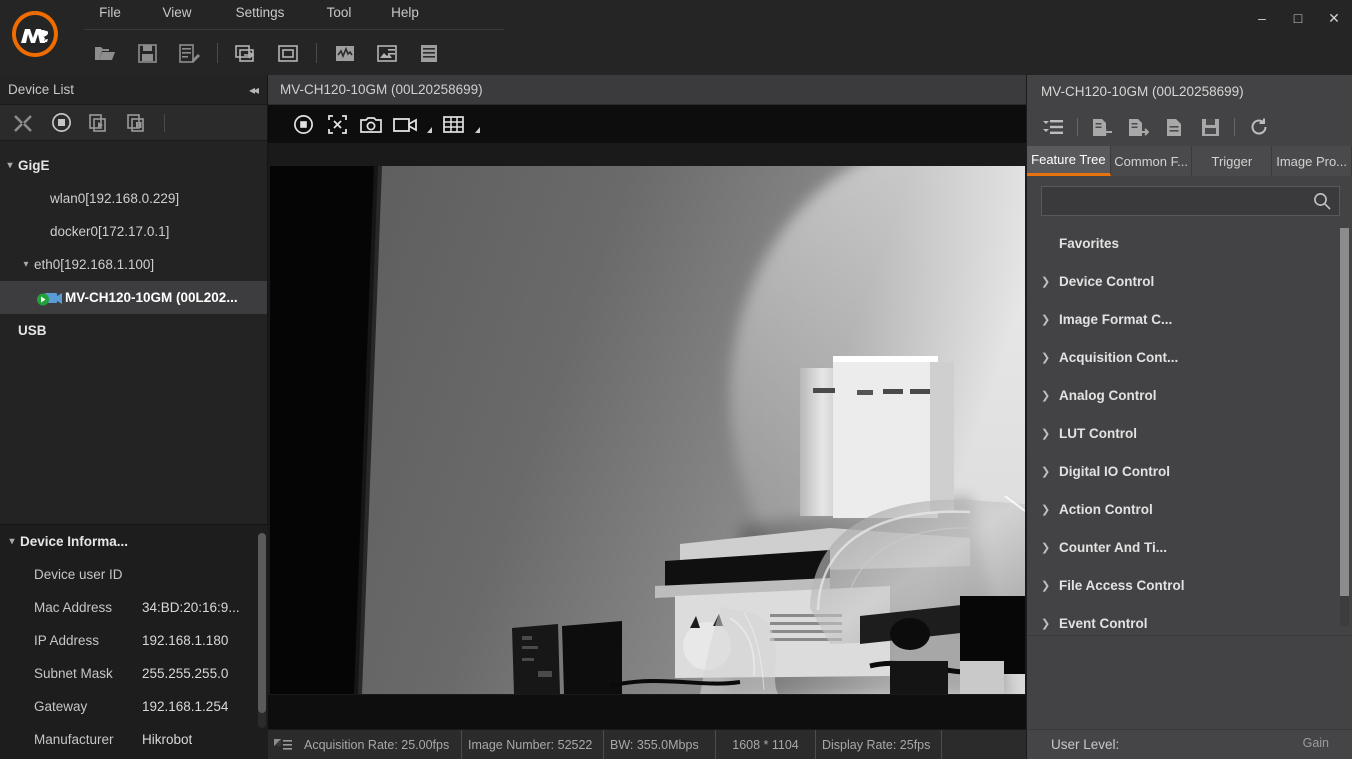 Image resolution: width=1352 pixels, height=759 pixels. Describe the element at coordinates (1053, 127) in the screenshot. I see `expand-collapse-tree-icon` at that location.